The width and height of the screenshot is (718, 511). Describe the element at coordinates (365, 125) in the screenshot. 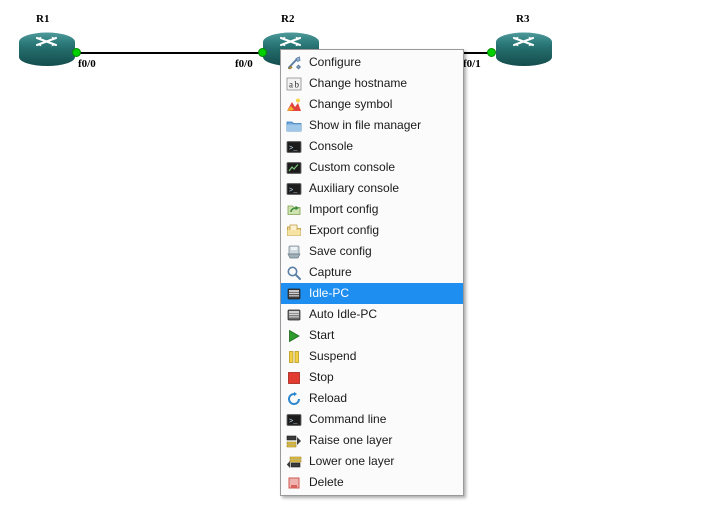

I see `menu-item-label: Show in file manager` at that location.